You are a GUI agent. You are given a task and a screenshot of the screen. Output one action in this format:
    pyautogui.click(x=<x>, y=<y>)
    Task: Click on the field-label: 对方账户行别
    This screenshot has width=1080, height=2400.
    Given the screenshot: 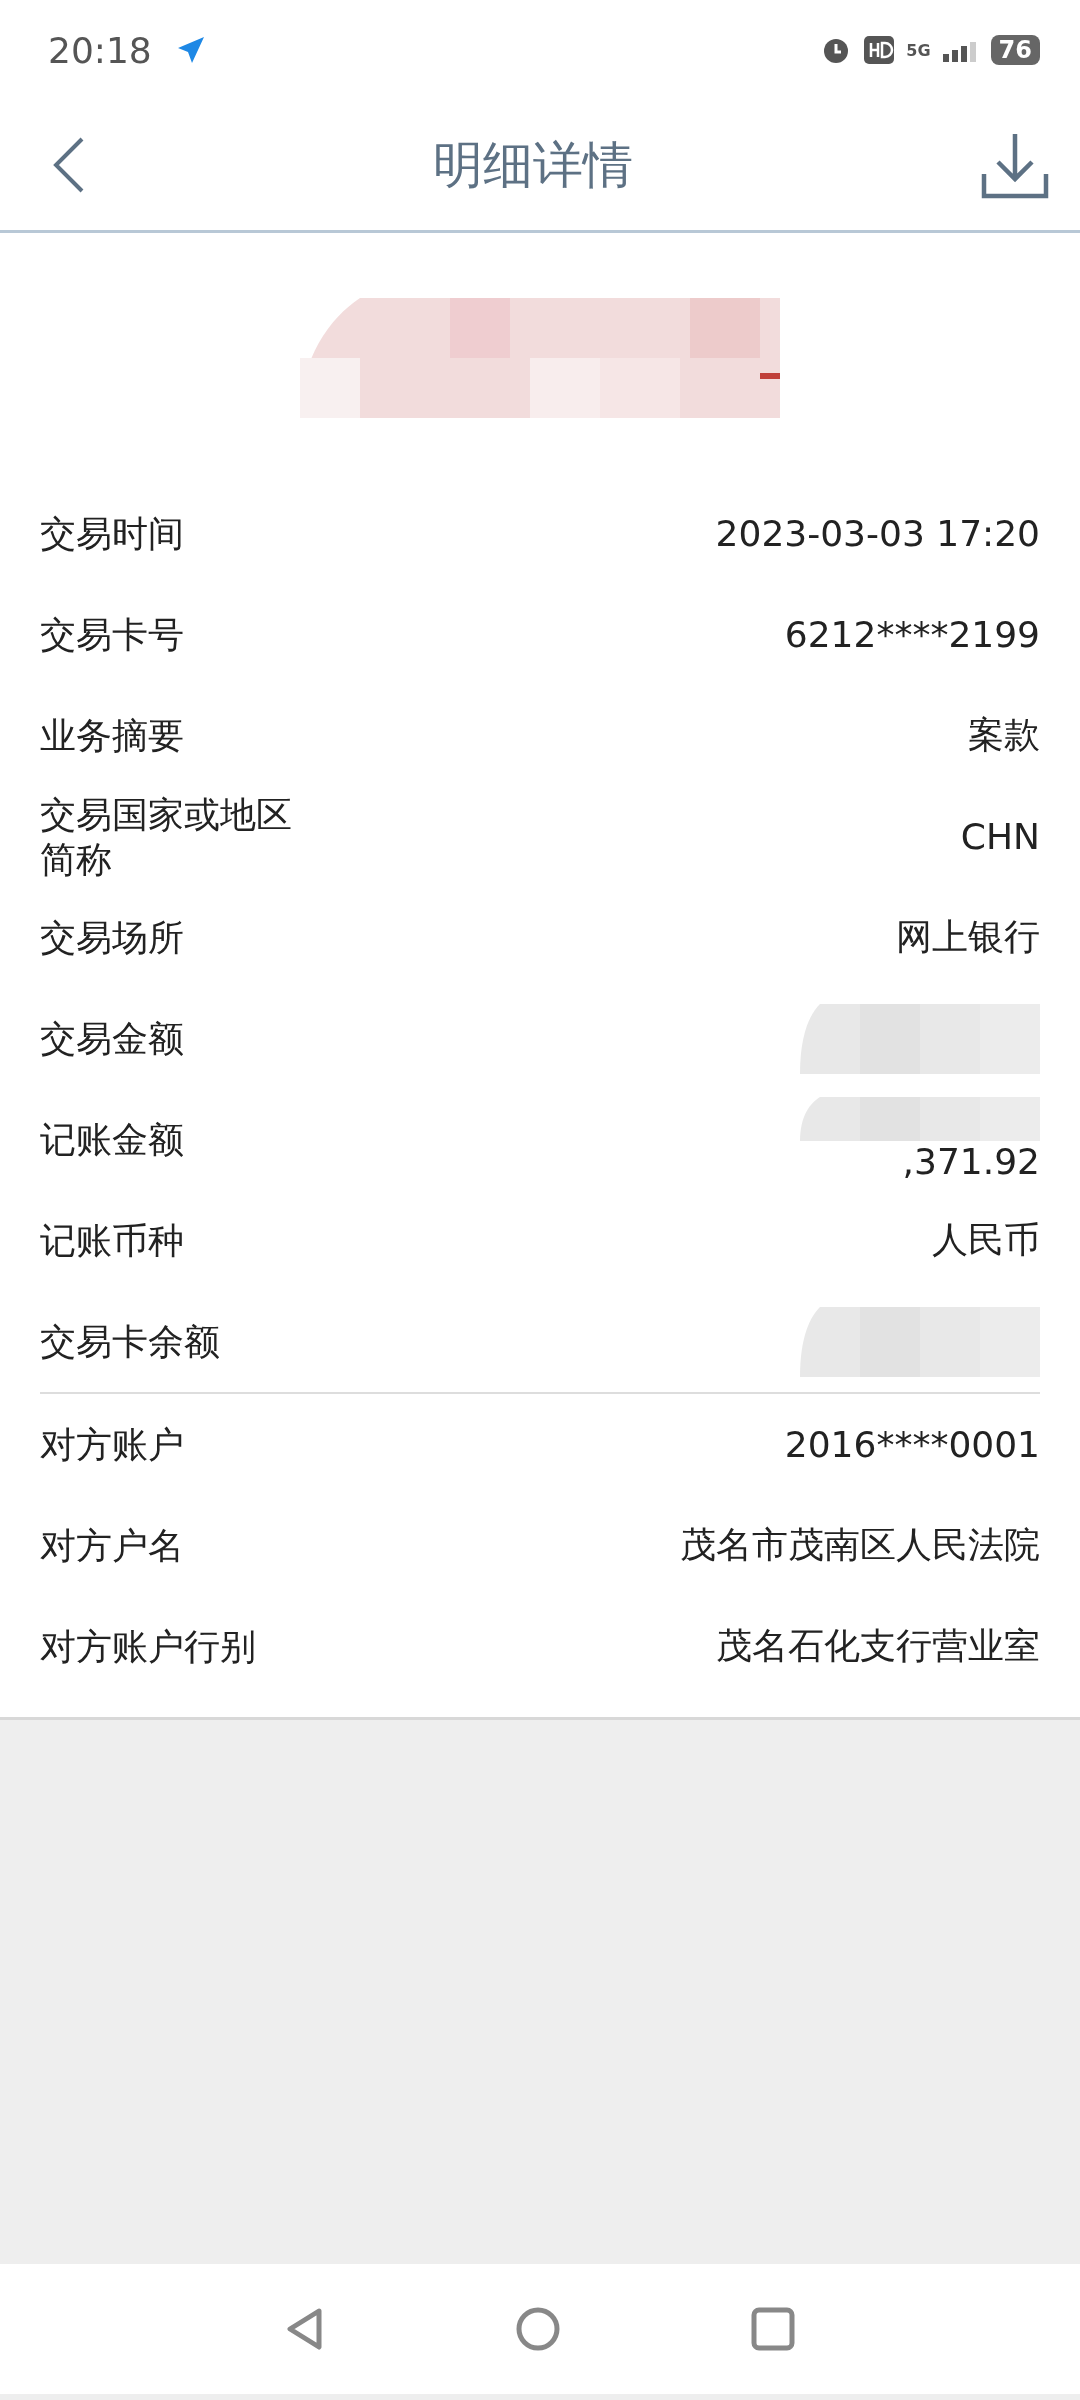 What is the action you would take?
    pyautogui.click(x=148, y=1647)
    